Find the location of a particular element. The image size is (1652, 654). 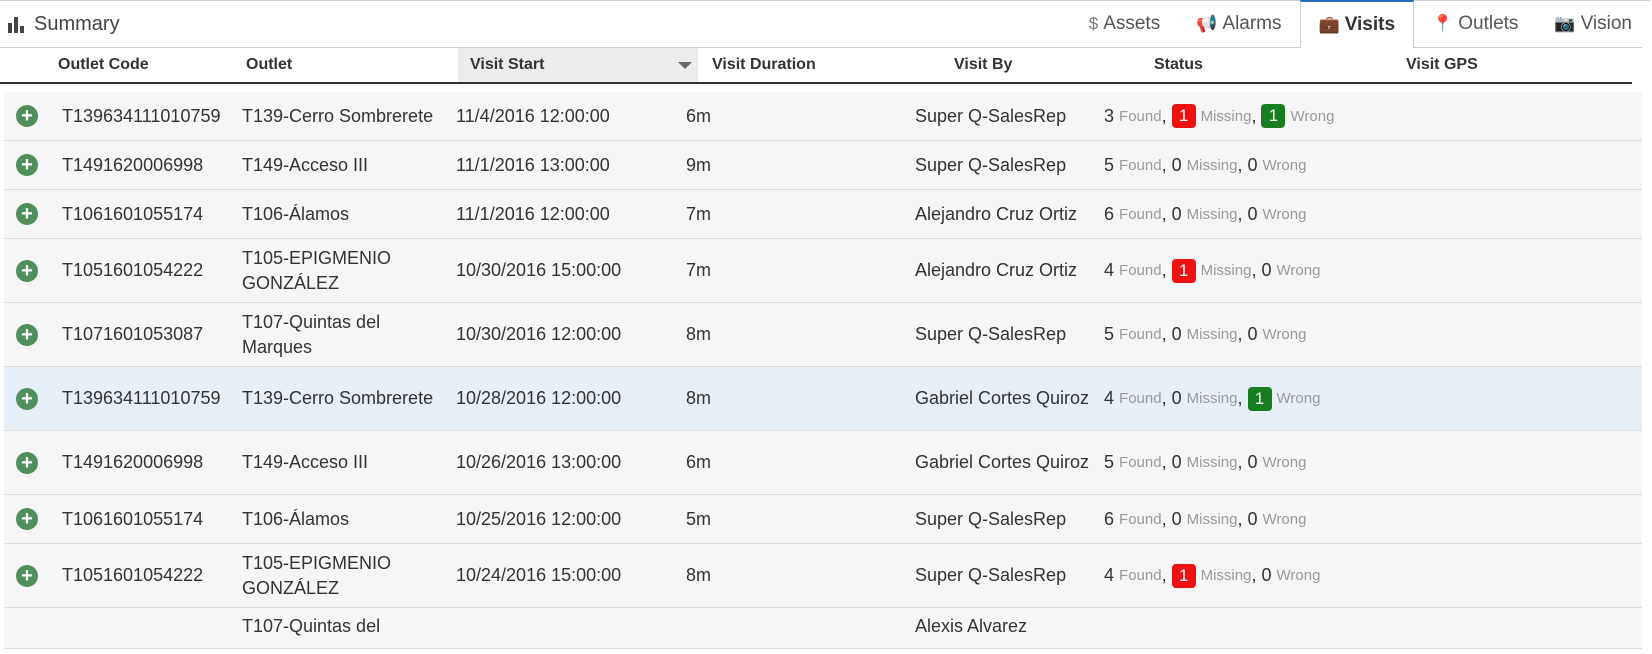

header-visit-gps: Visit GPS is located at coordinates (1509, 65).